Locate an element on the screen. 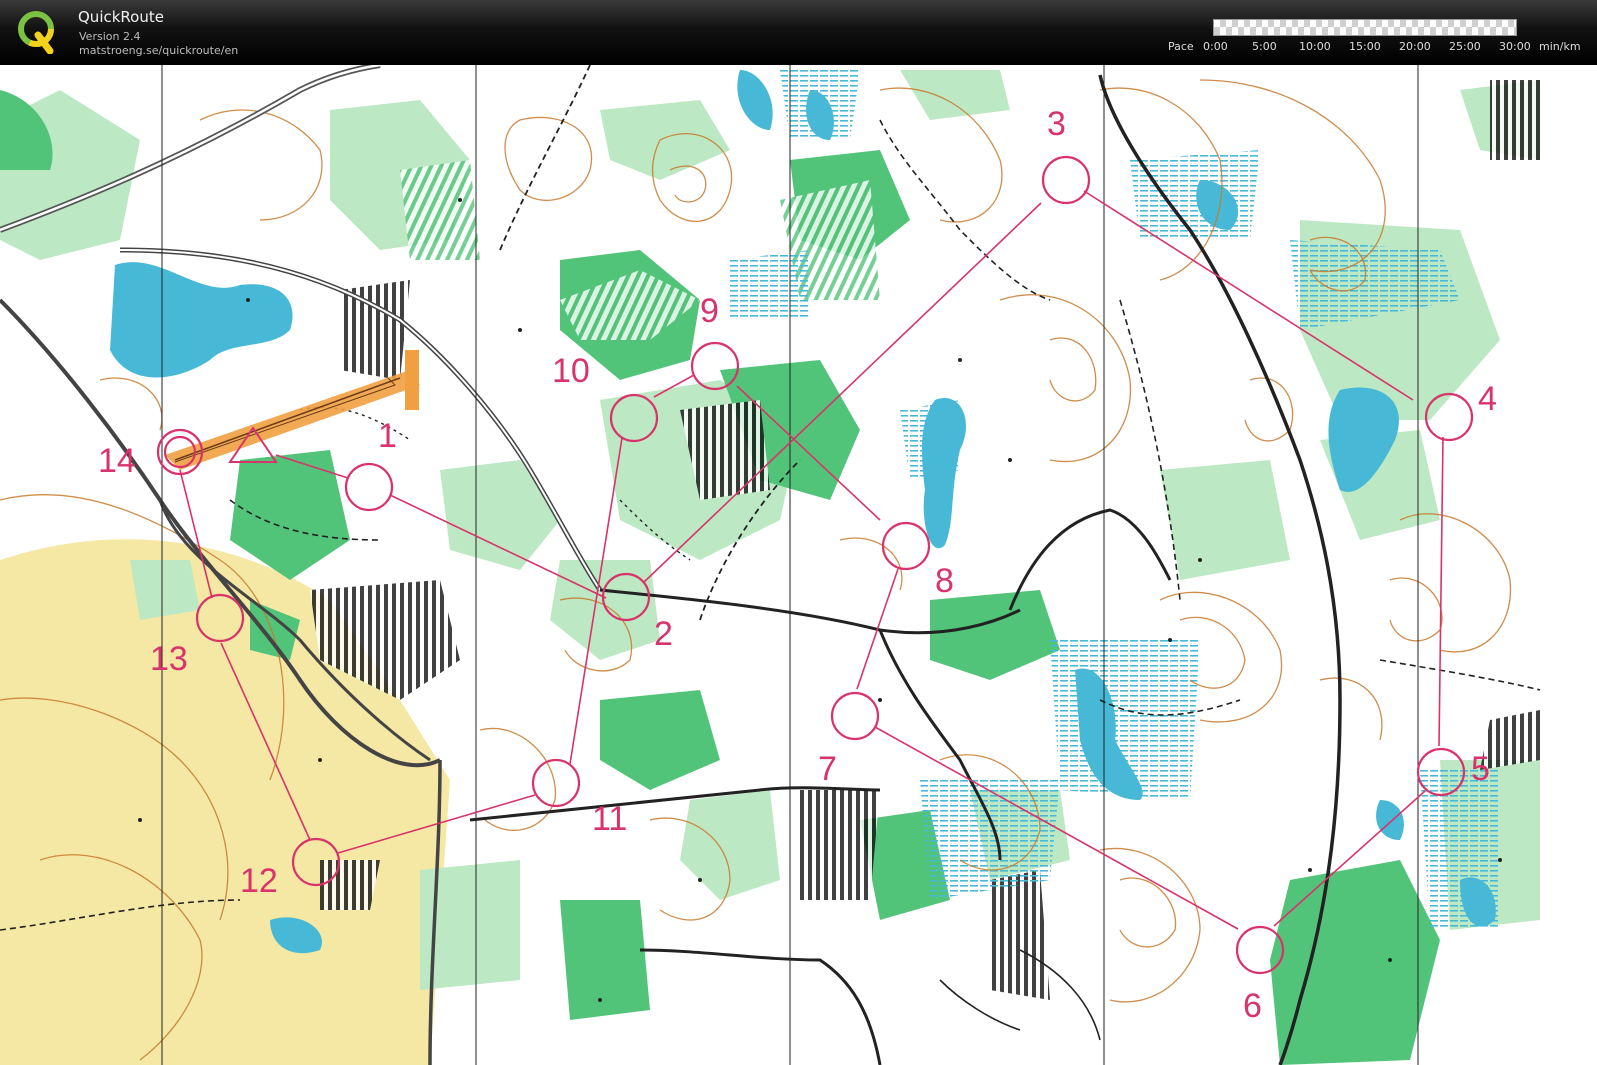 Image resolution: width=1597 pixels, height=1065 pixels. control-number: 3 is located at coordinates (1056, 124).